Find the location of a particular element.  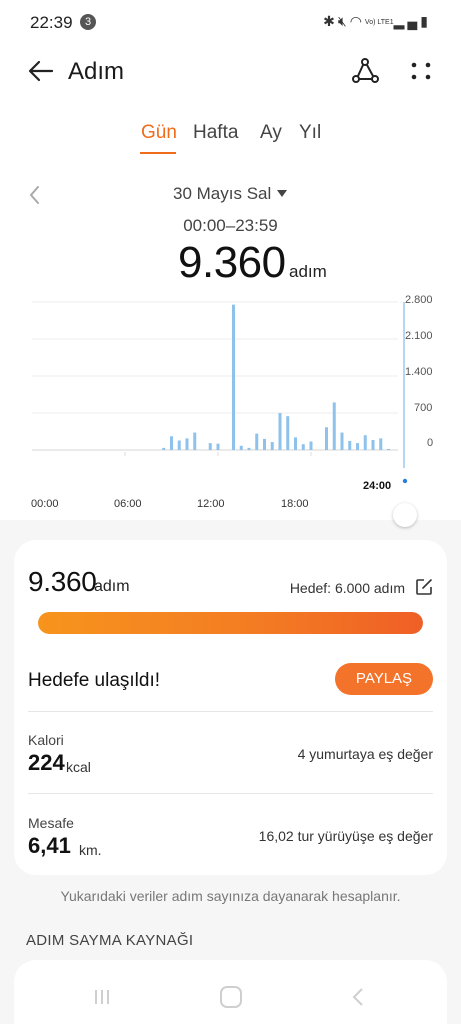

total-steps: 9.360 is located at coordinates (232, 262).